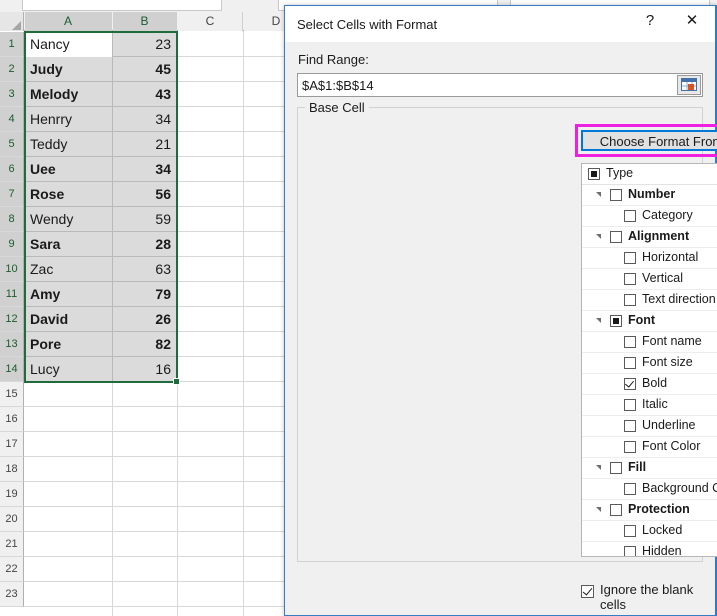  Describe the element at coordinates (649, 321) in the screenshot. I see `tree-row: Font` at that location.